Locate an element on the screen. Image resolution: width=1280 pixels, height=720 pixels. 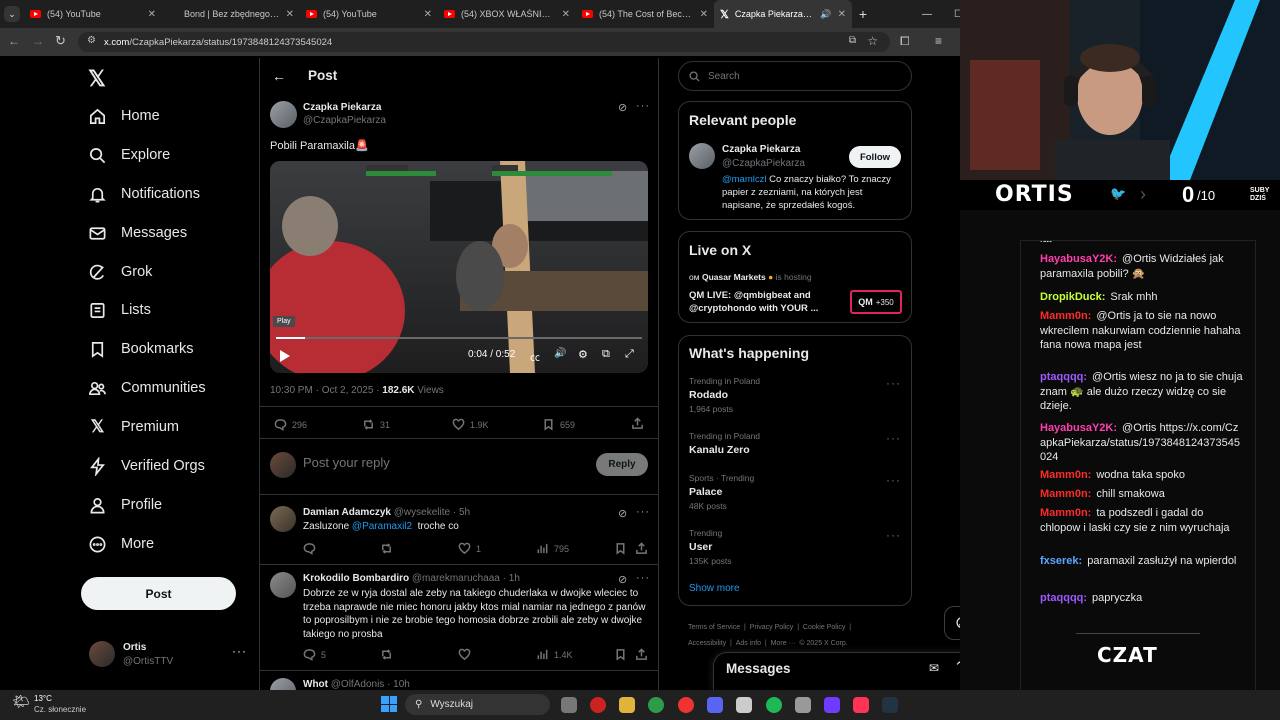
video-progress-track is located at coordinates (459, 338).